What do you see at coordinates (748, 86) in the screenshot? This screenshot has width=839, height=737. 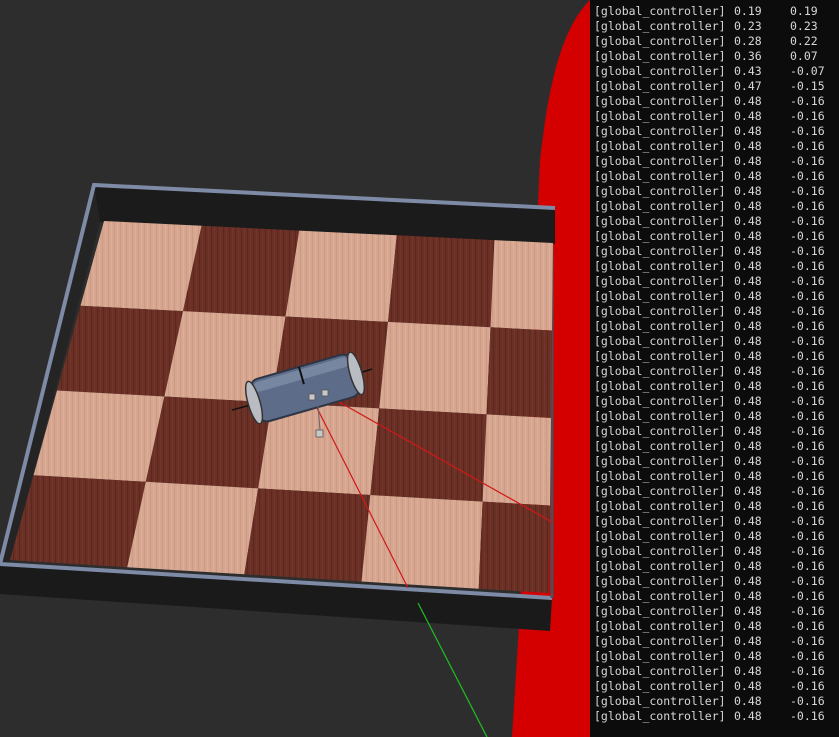 I see `console-line-x-value: 0.47` at bounding box center [748, 86].